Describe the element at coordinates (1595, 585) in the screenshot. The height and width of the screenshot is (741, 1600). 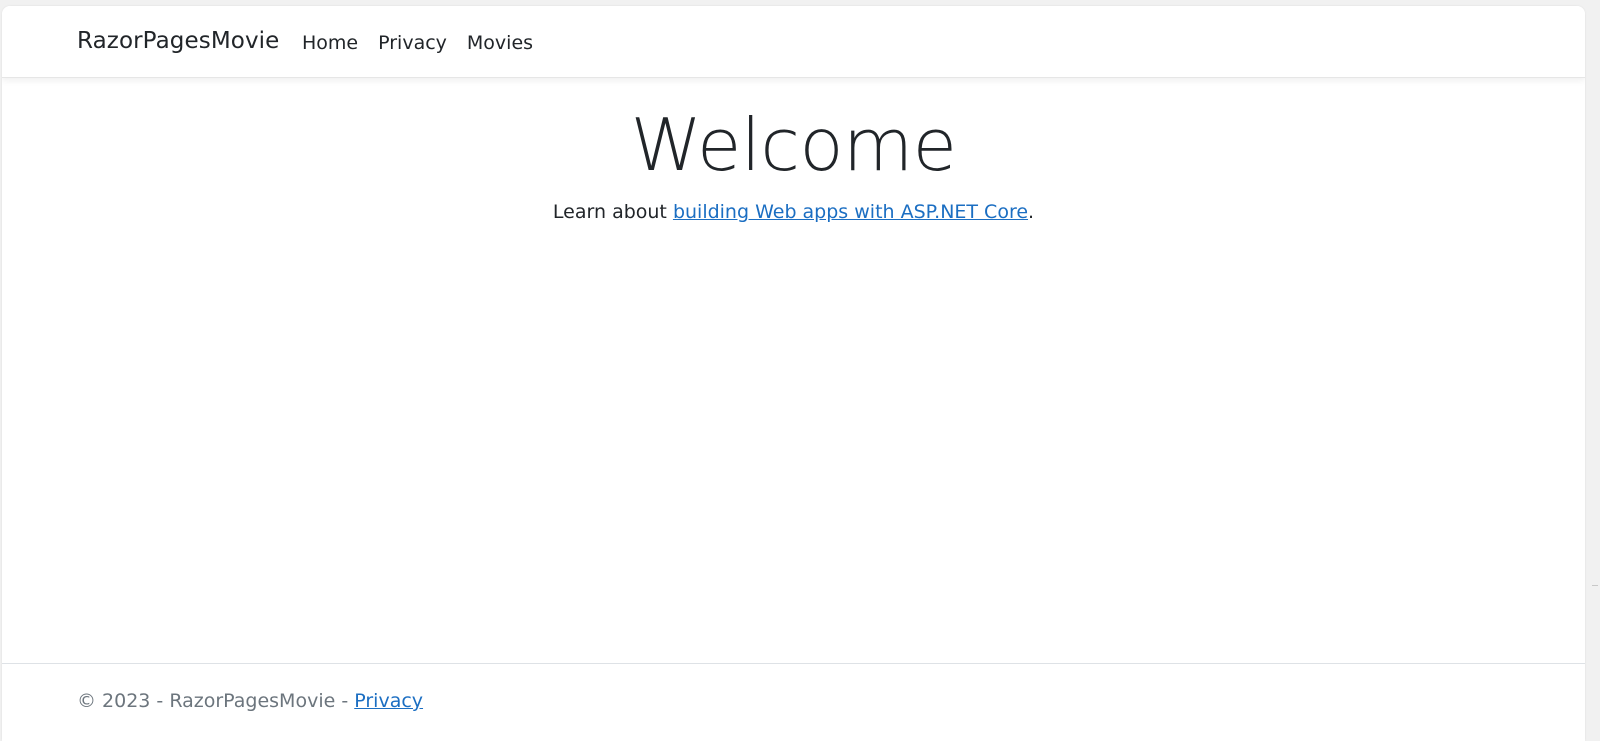
I see `window-edge-marker` at that location.